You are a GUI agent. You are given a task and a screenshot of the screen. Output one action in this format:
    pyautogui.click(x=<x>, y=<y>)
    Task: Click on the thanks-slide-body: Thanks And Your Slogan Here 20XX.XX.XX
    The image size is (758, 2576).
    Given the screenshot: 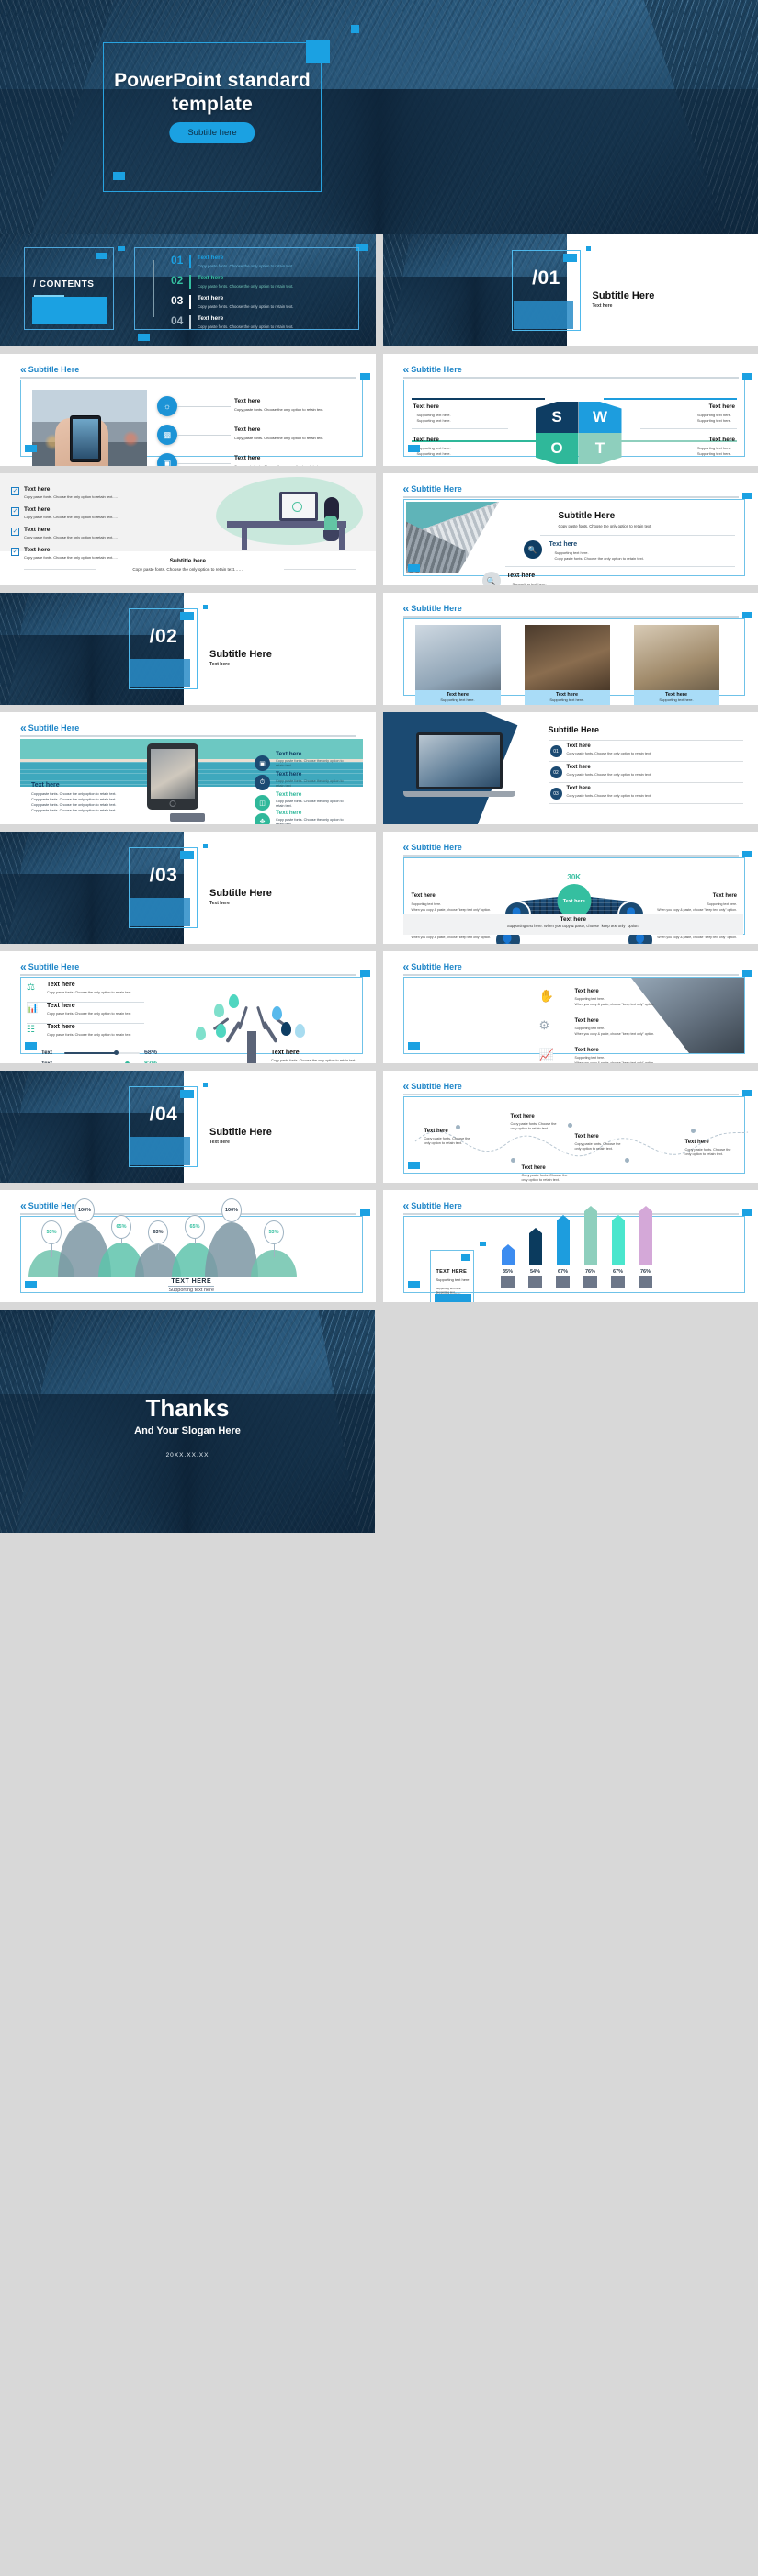 What is the action you would take?
    pyautogui.click(x=187, y=1421)
    